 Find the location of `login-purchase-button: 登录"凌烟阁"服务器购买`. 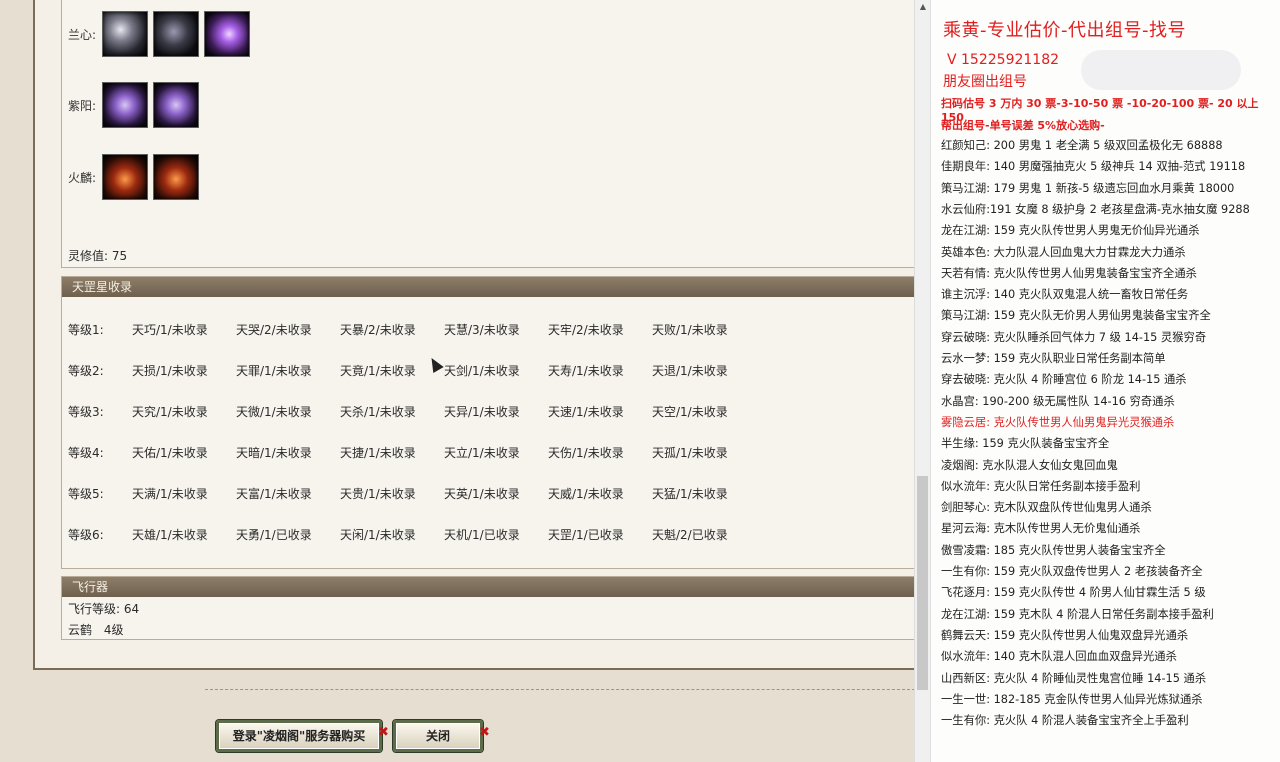

login-purchase-button: 登录"凌烟阁"服务器购买 is located at coordinates (299, 736).